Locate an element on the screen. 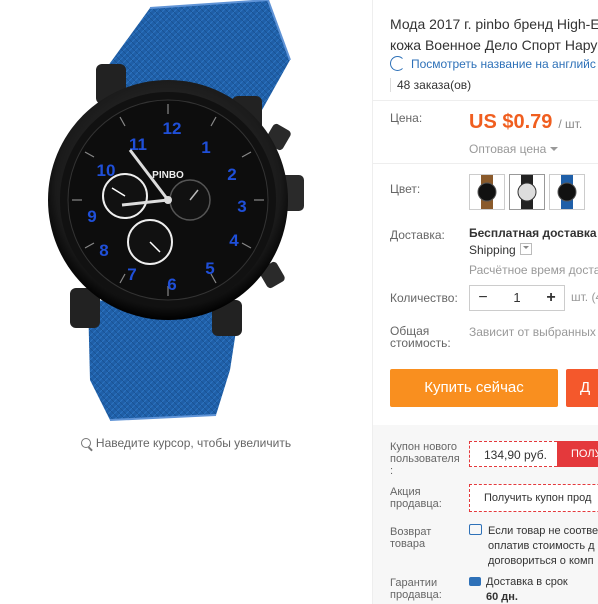 The height and width of the screenshot is (604, 598). dial-number-12: 12 is located at coordinates (172, 128).